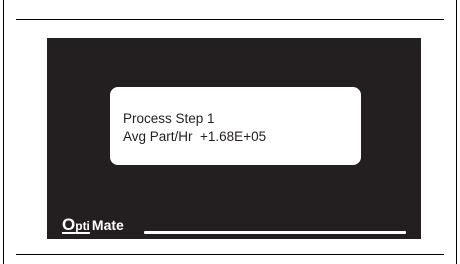 Image resolution: width=460 pixels, height=264 pixels. Describe the element at coordinates (275, 232) in the screenshot. I see `logo-underline-bar` at that location.